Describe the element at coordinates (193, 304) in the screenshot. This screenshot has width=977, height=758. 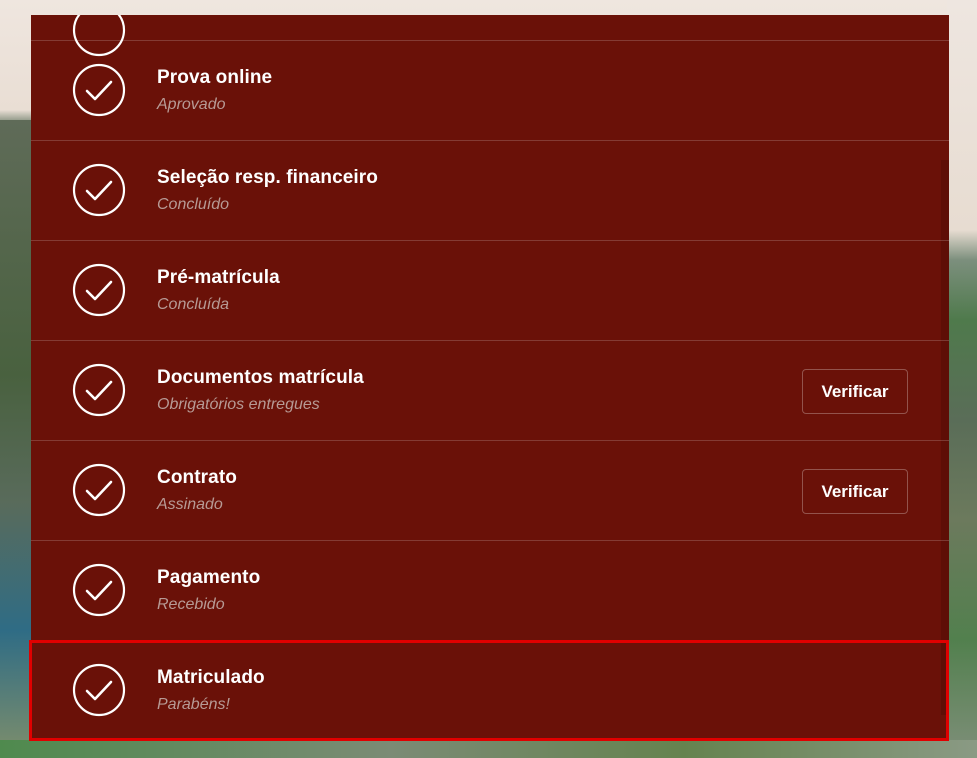
I see `step-status: Concluída` at that location.